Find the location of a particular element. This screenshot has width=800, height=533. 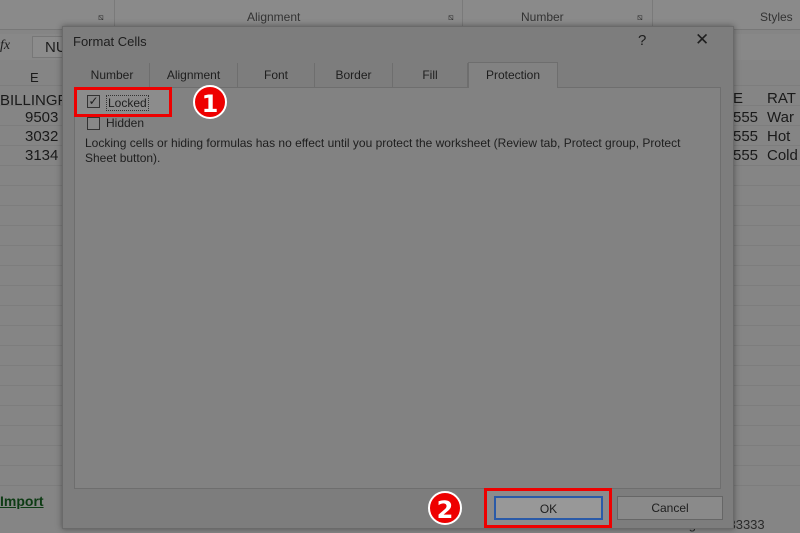

locked-label: Locked is located at coordinates (127, 103).